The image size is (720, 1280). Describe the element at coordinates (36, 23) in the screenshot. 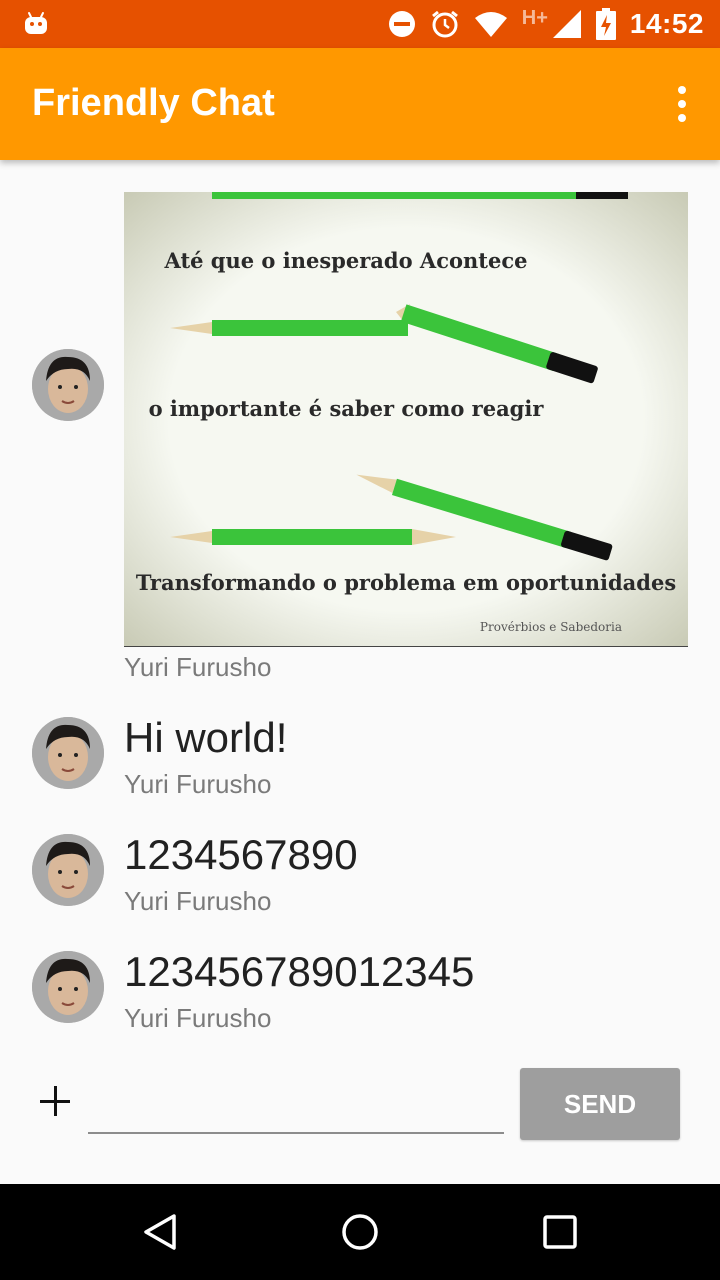

I see `android-debug-icon` at that location.